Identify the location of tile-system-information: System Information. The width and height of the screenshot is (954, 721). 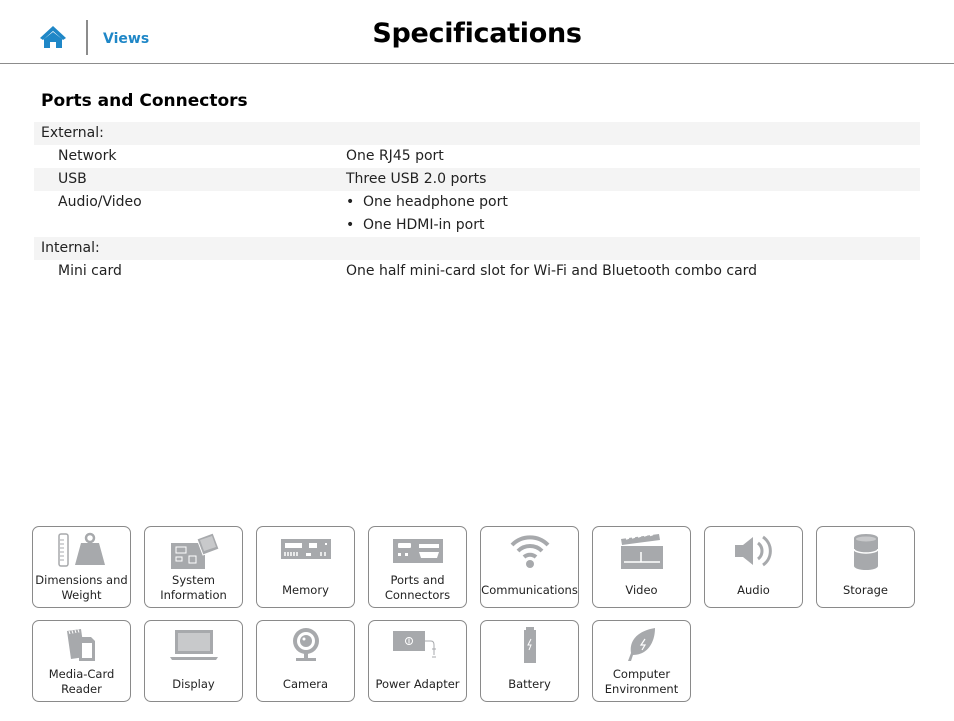
(193, 567).